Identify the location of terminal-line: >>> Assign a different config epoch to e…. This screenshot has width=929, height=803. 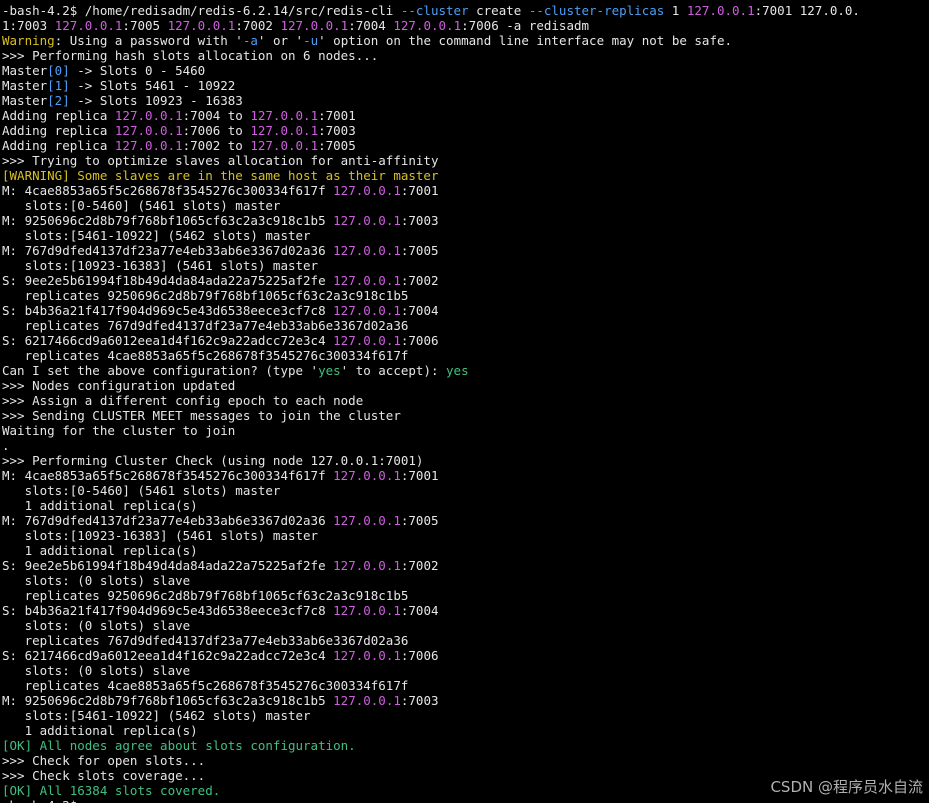
(465, 400).